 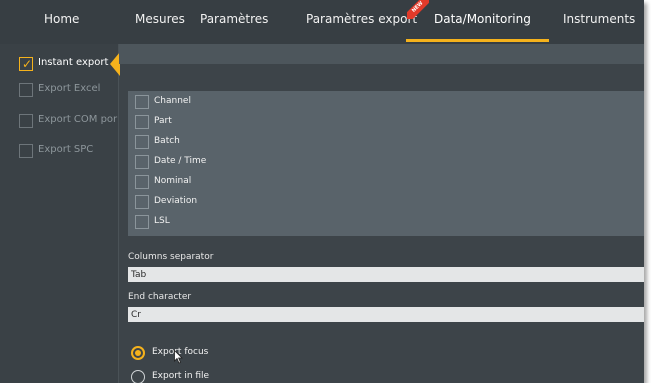 What do you see at coordinates (61, 19) in the screenshot?
I see `tab-home: Home` at bounding box center [61, 19].